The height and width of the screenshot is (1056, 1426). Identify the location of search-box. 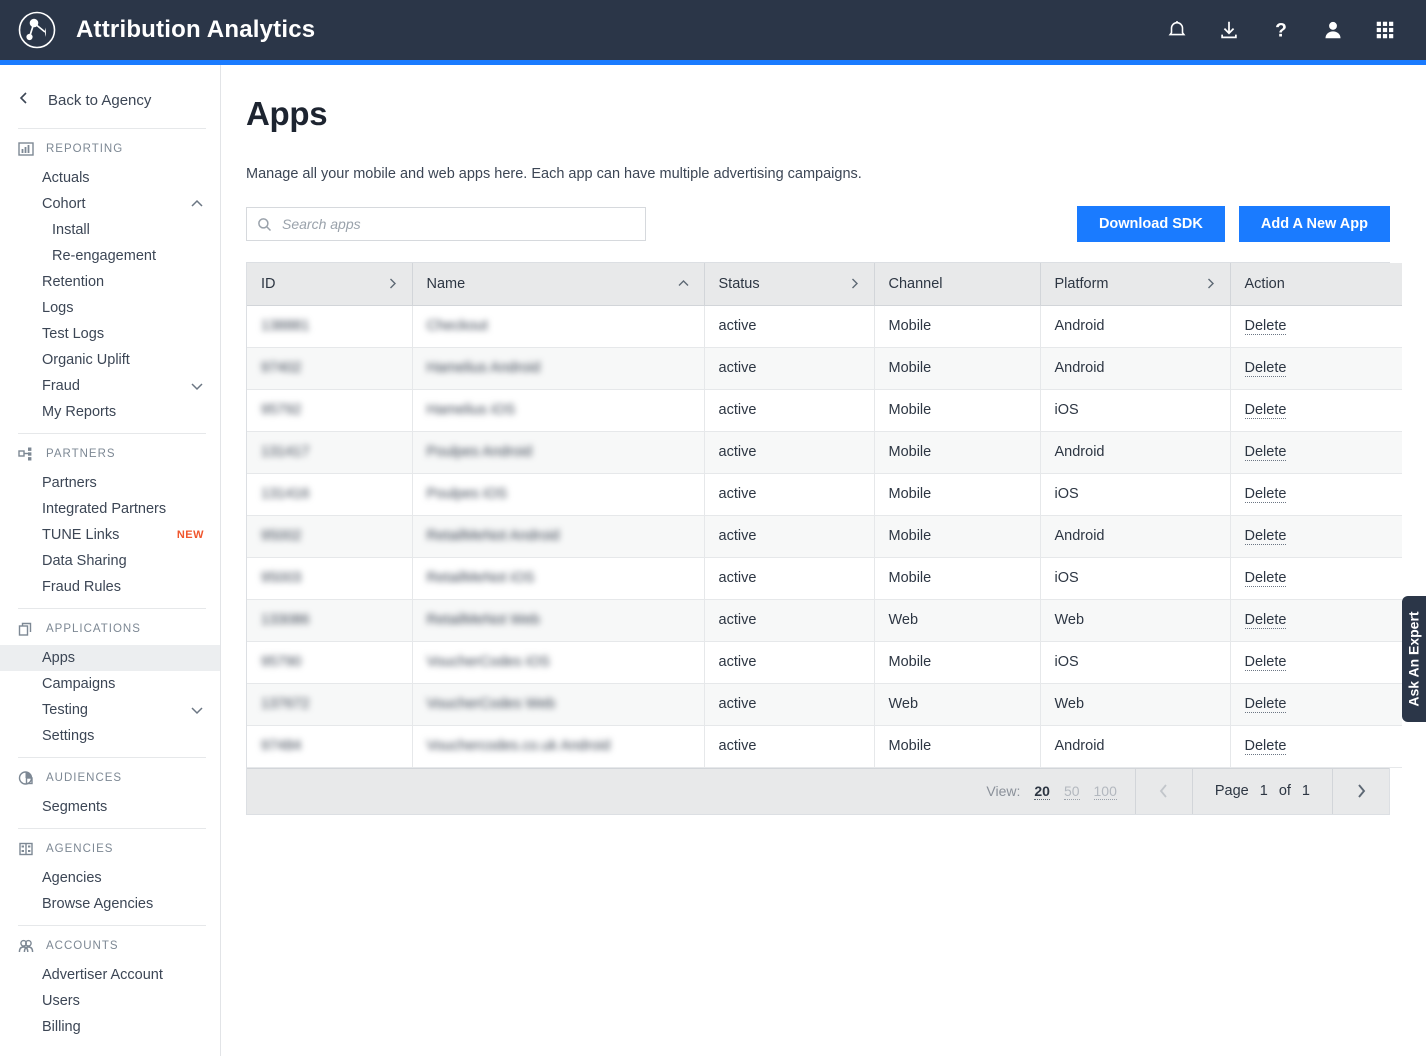
(446, 224).